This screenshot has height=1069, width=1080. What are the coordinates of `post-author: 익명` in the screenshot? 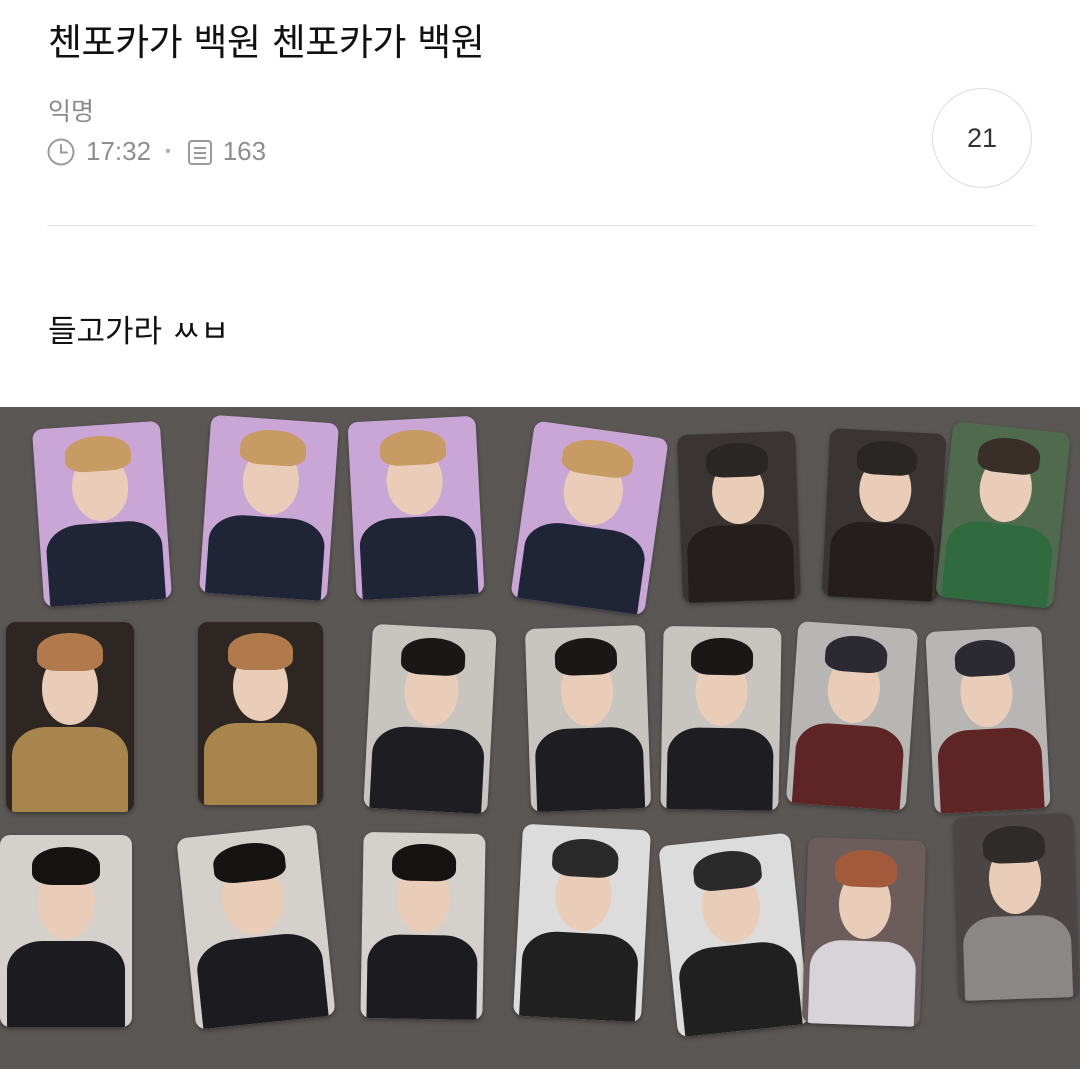 It's located at (71, 111).